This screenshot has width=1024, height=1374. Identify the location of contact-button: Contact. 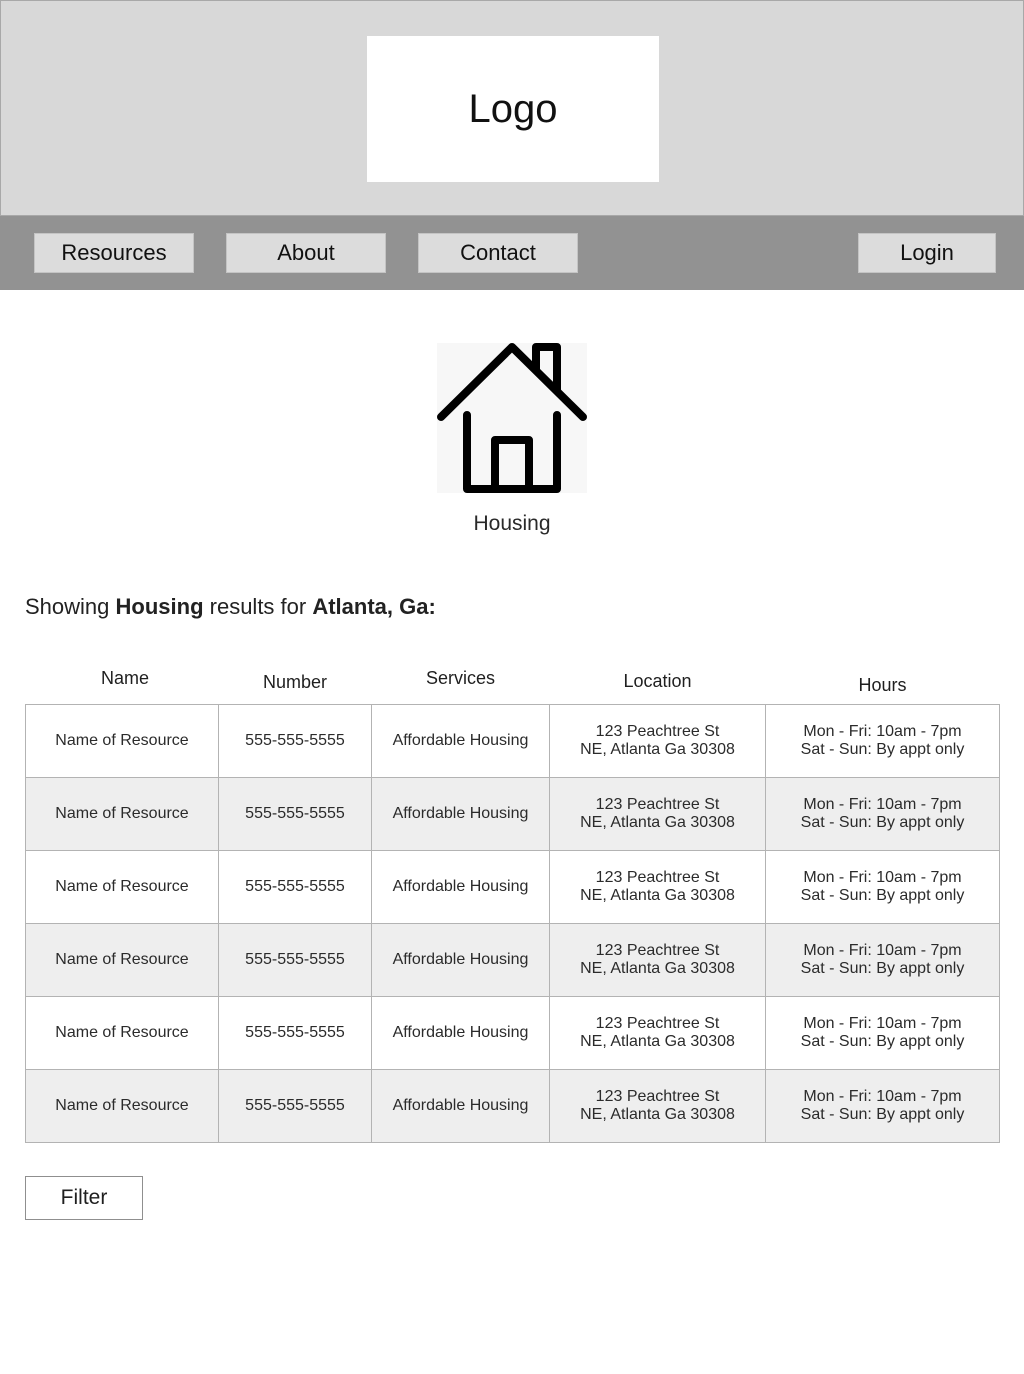
(498, 253).